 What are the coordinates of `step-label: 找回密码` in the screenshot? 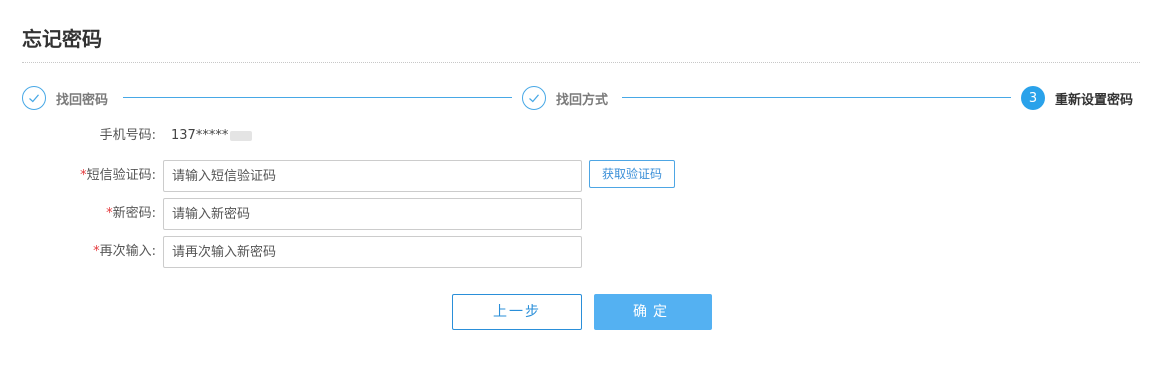 It's located at (82, 100).